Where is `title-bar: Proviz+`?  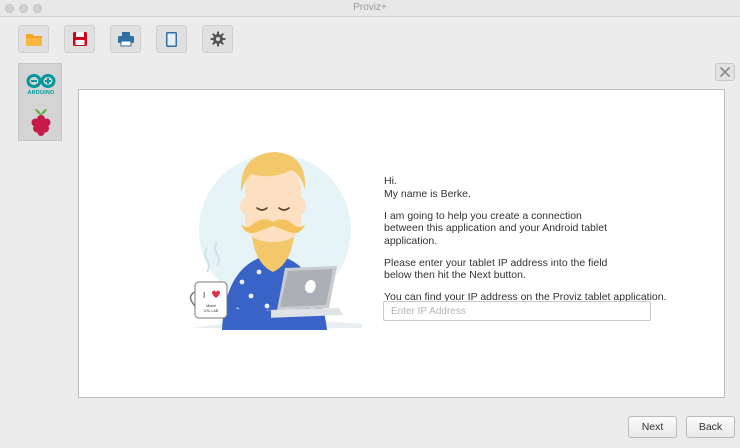
title-bar: Proviz+ is located at coordinates (370, 8).